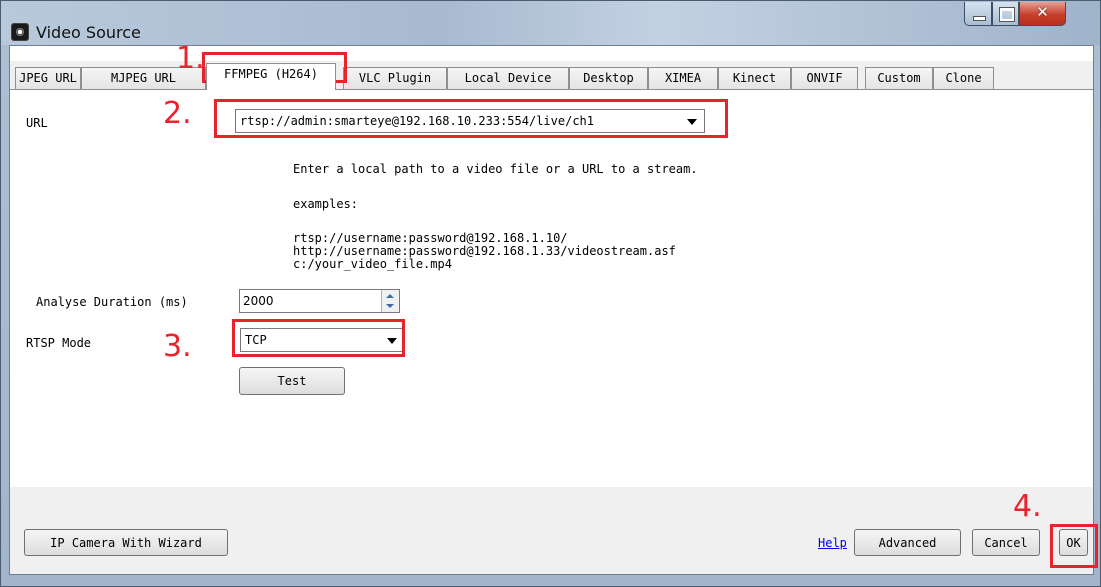  I want to click on example-file: c:/your_video_file.mp4, so click(372, 264).